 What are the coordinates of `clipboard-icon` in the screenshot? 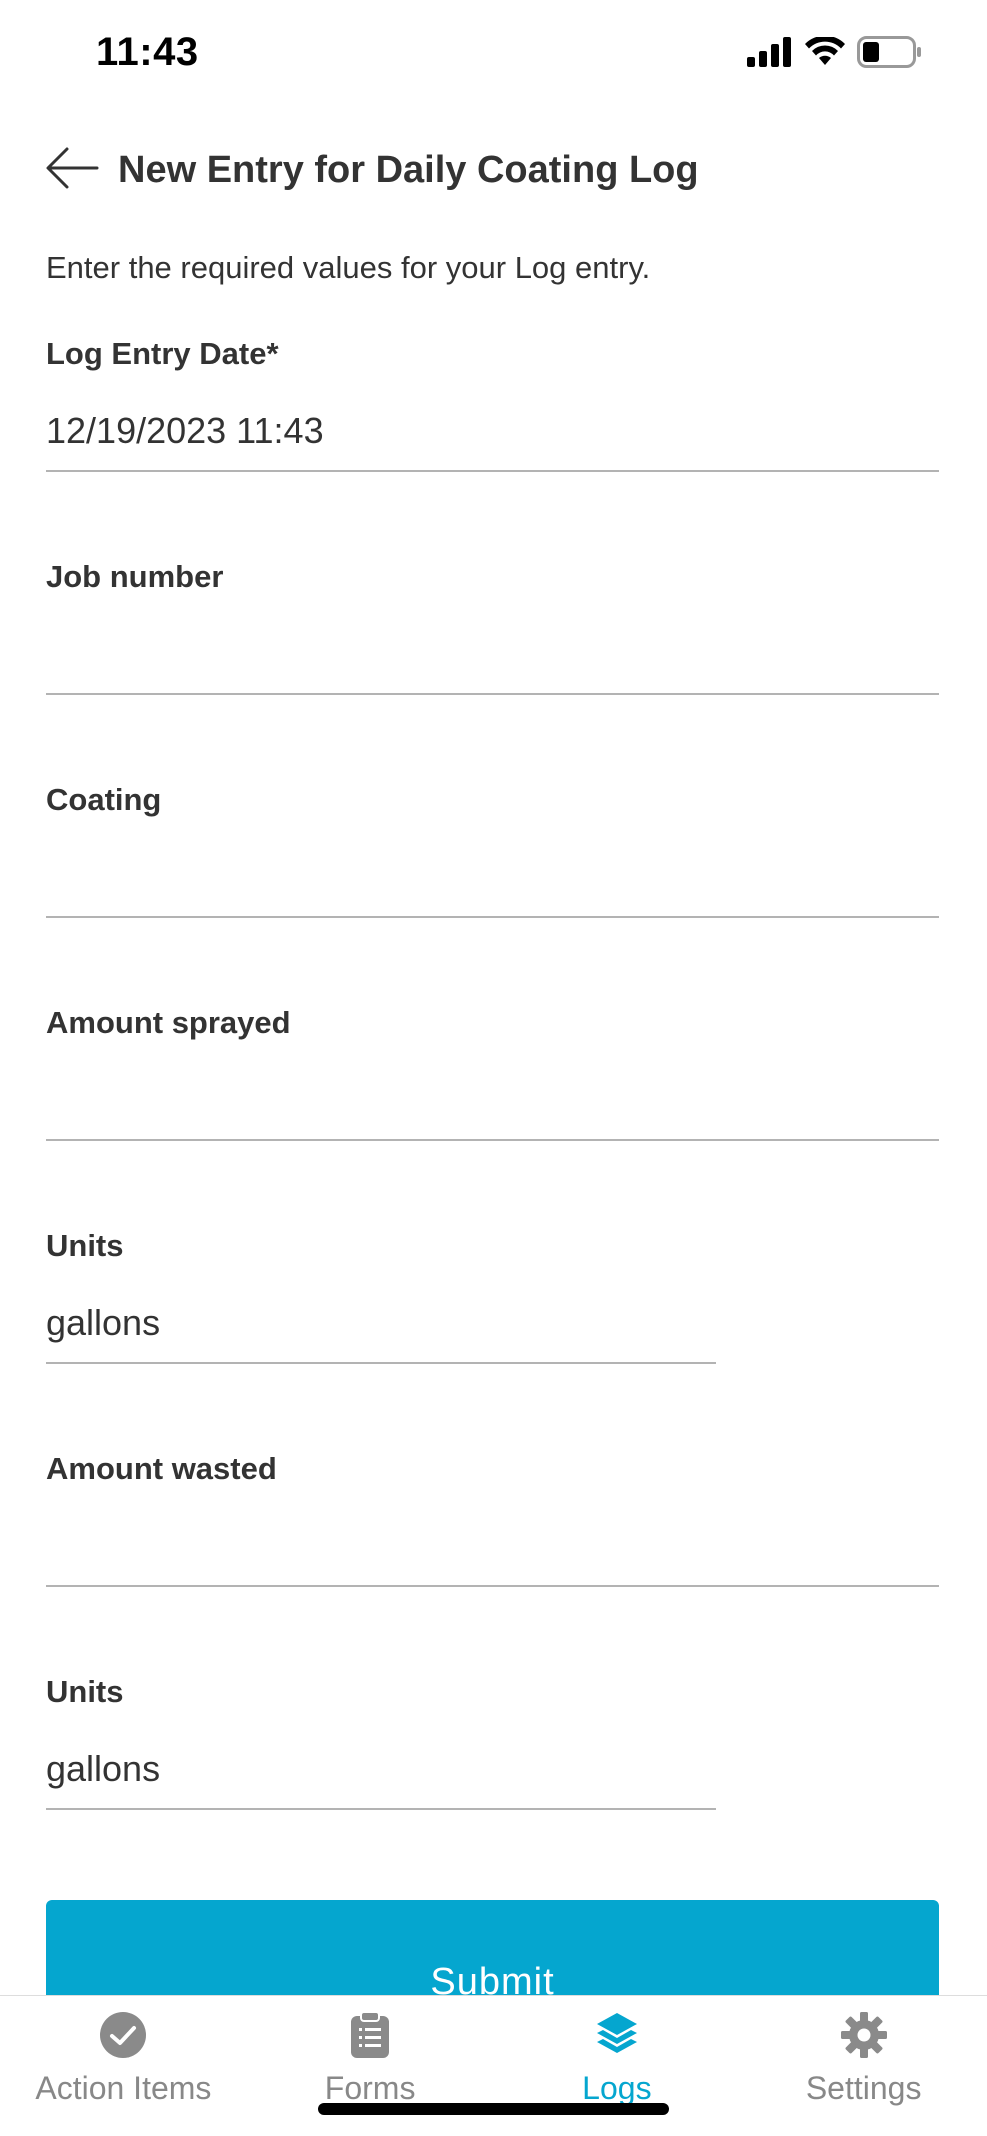 It's located at (370, 2035).